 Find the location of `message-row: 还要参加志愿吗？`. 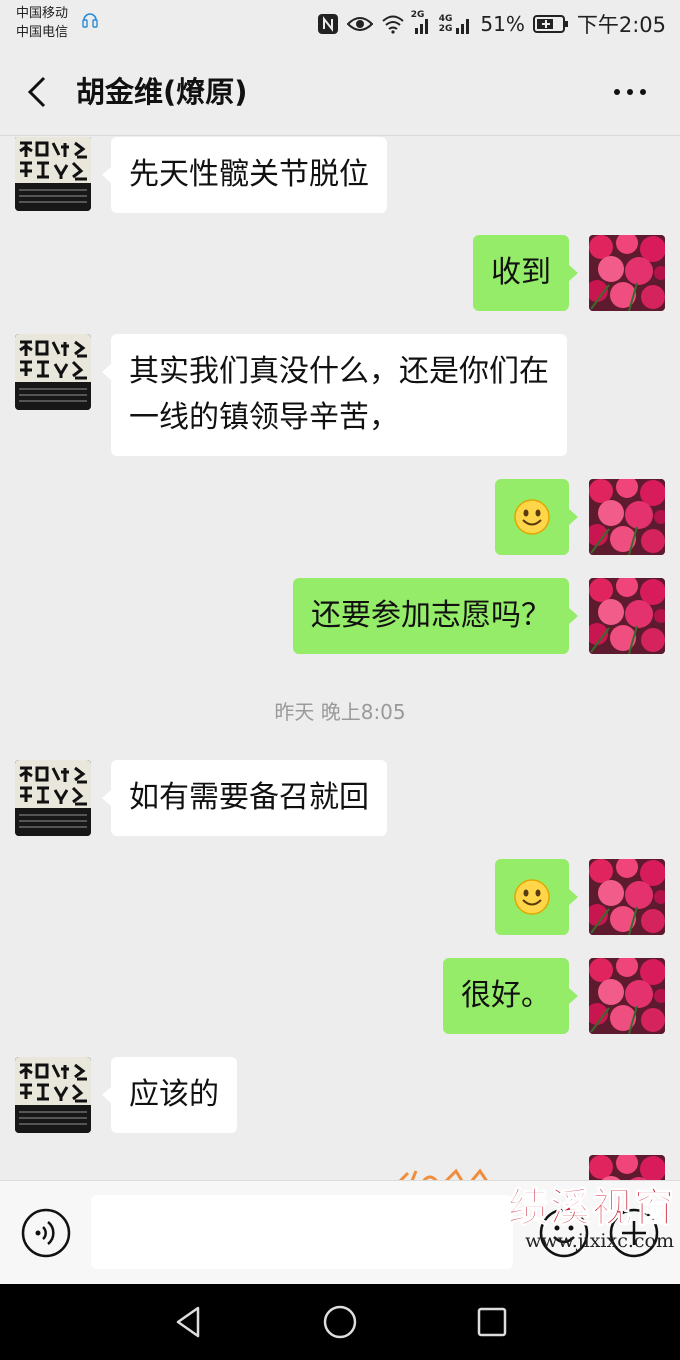

message-row: 还要参加志愿吗？ is located at coordinates (340, 616).